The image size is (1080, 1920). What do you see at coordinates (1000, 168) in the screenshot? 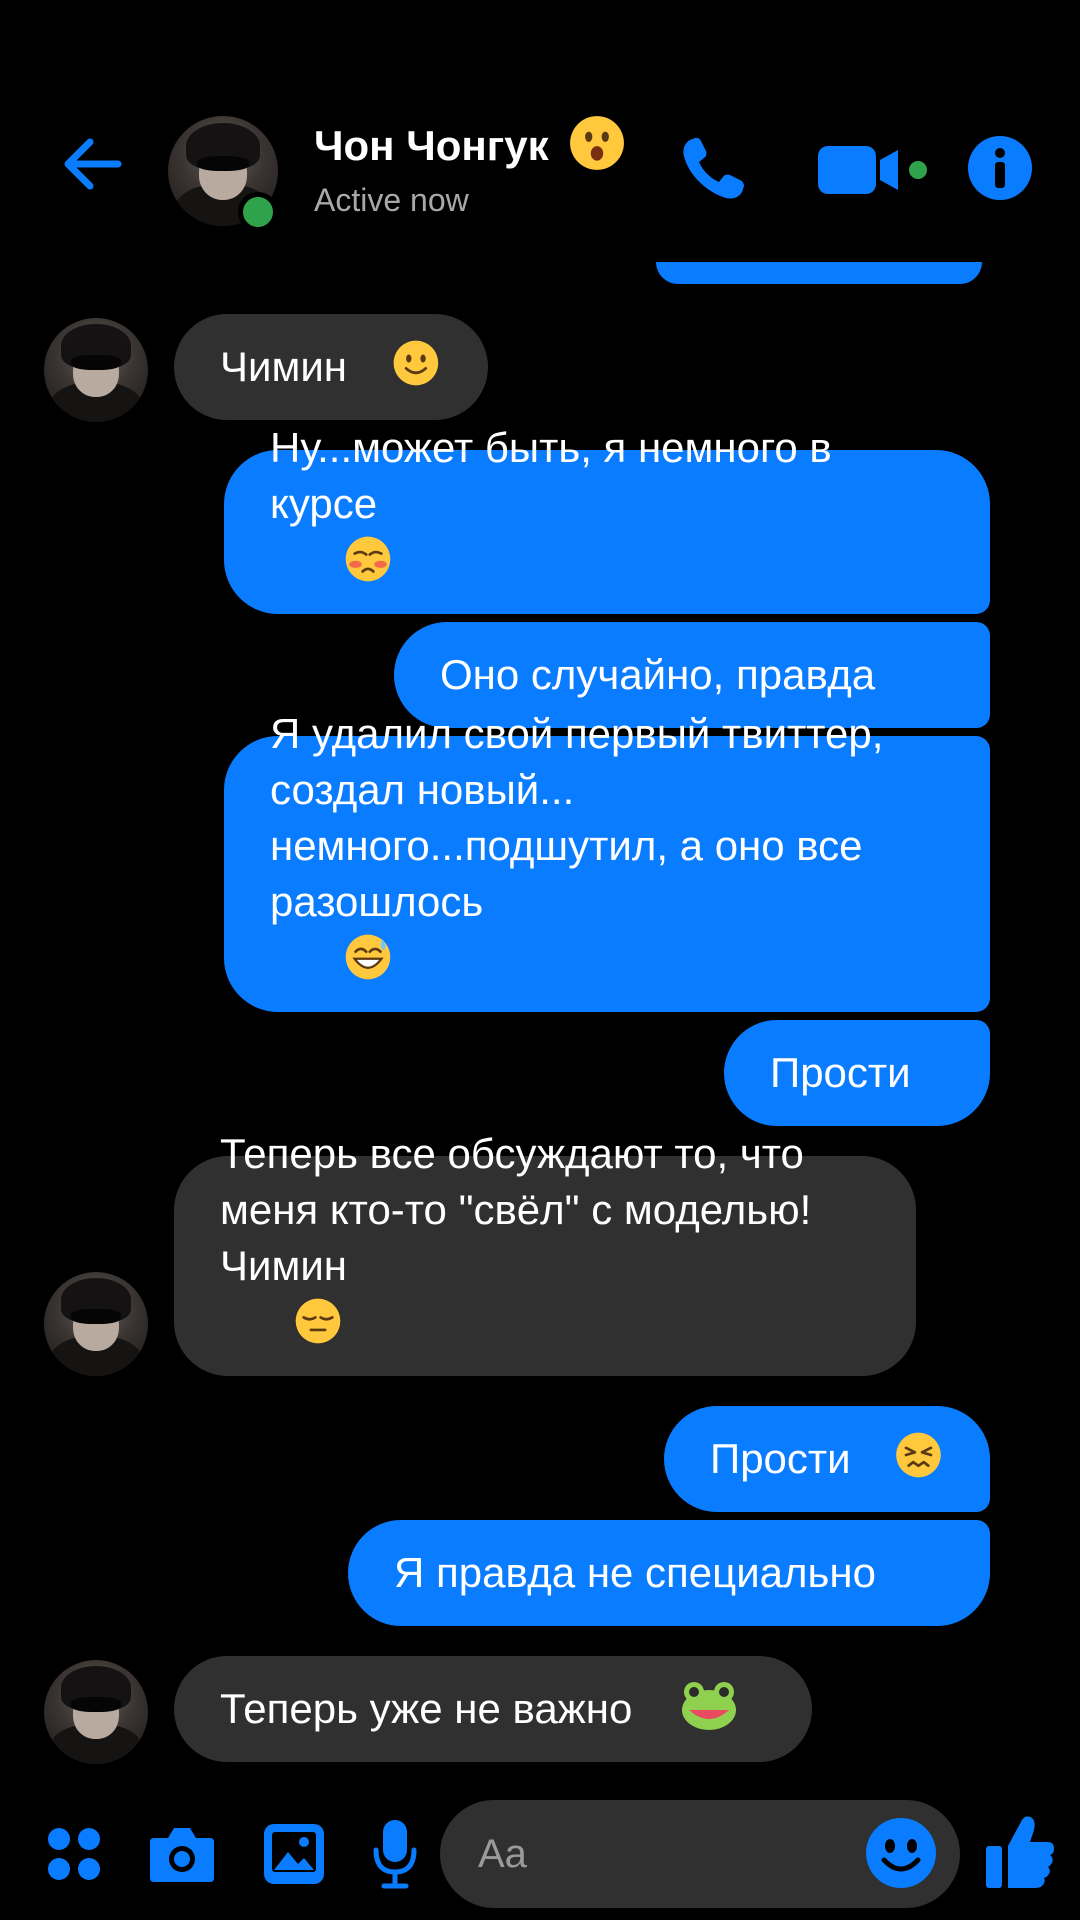
I see `info-icon` at bounding box center [1000, 168].